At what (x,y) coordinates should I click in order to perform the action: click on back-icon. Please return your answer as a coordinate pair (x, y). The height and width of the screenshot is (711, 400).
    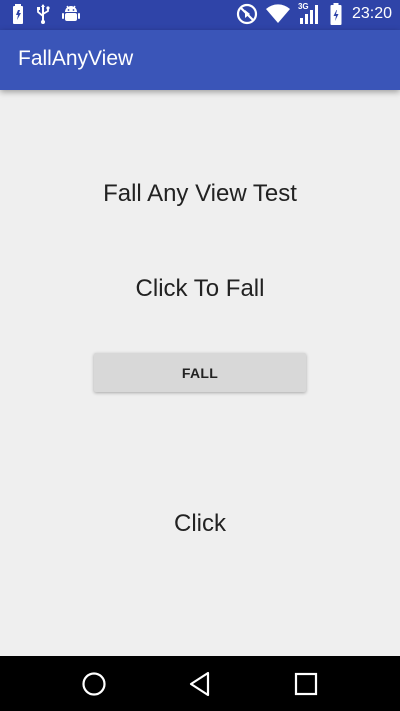
    Looking at the image, I should click on (200, 684).